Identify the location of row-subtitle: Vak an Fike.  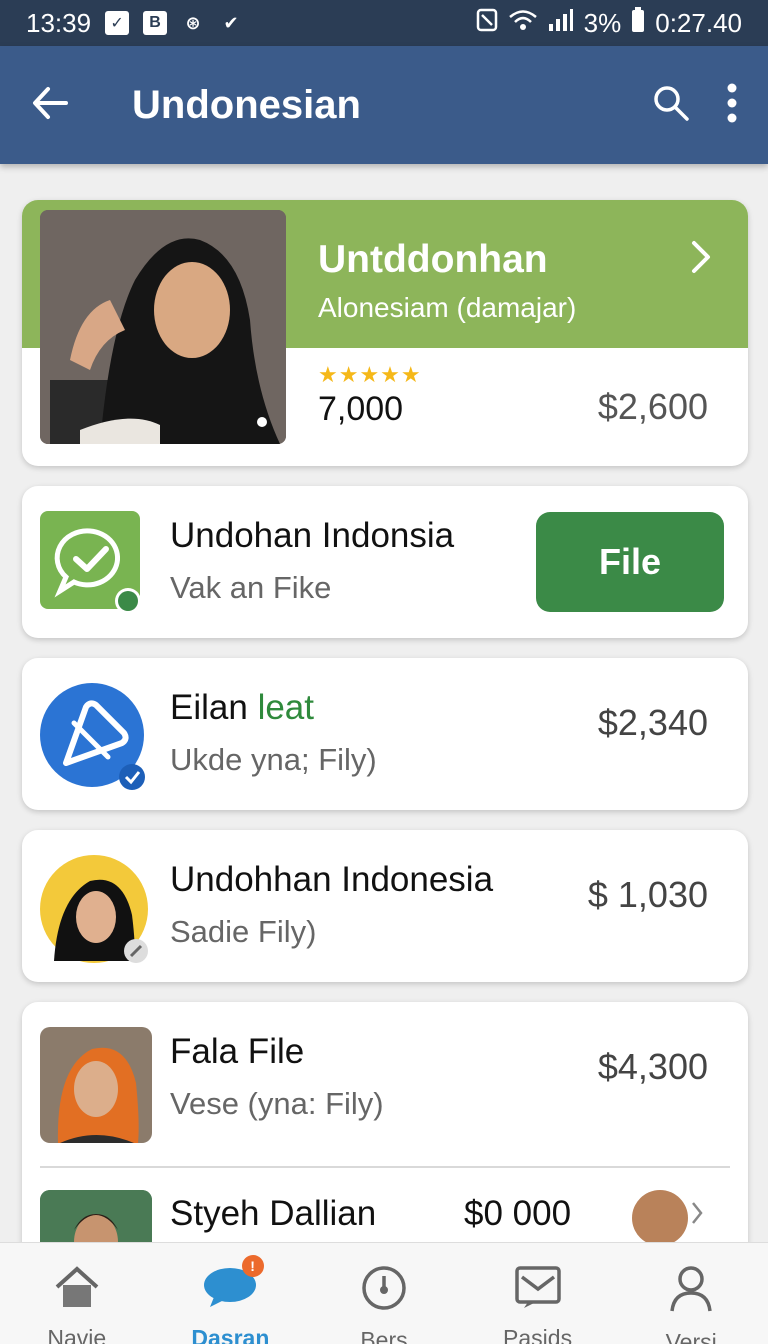
(251, 587).